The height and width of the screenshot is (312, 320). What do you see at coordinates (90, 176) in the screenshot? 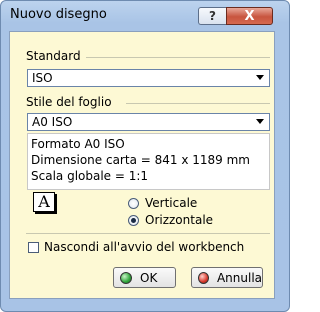
I see `scale-text: Scala globale = 1:1` at bounding box center [90, 176].